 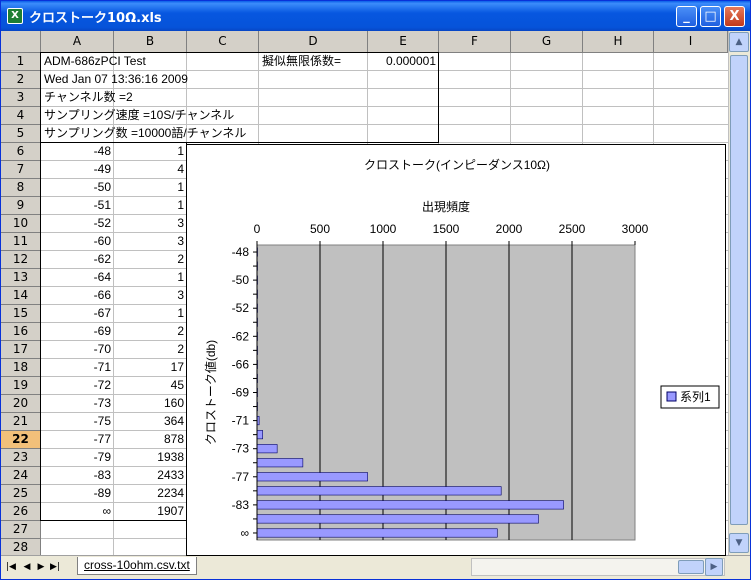 What do you see at coordinates (150, 440) in the screenshot?
I see `cell-b22: 878` at bounding box center [150, 440].